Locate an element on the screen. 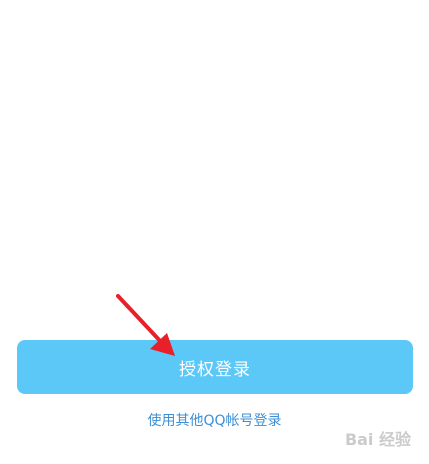  red-arrow-annotation is located at coordinates (145, 325).